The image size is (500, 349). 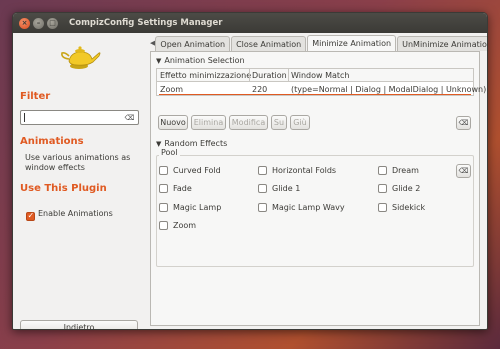 What do you see at coordinates (304, 170) in the screenshot?
I see `option-label: Horizontal Folds` at bounding box center [304, 170].